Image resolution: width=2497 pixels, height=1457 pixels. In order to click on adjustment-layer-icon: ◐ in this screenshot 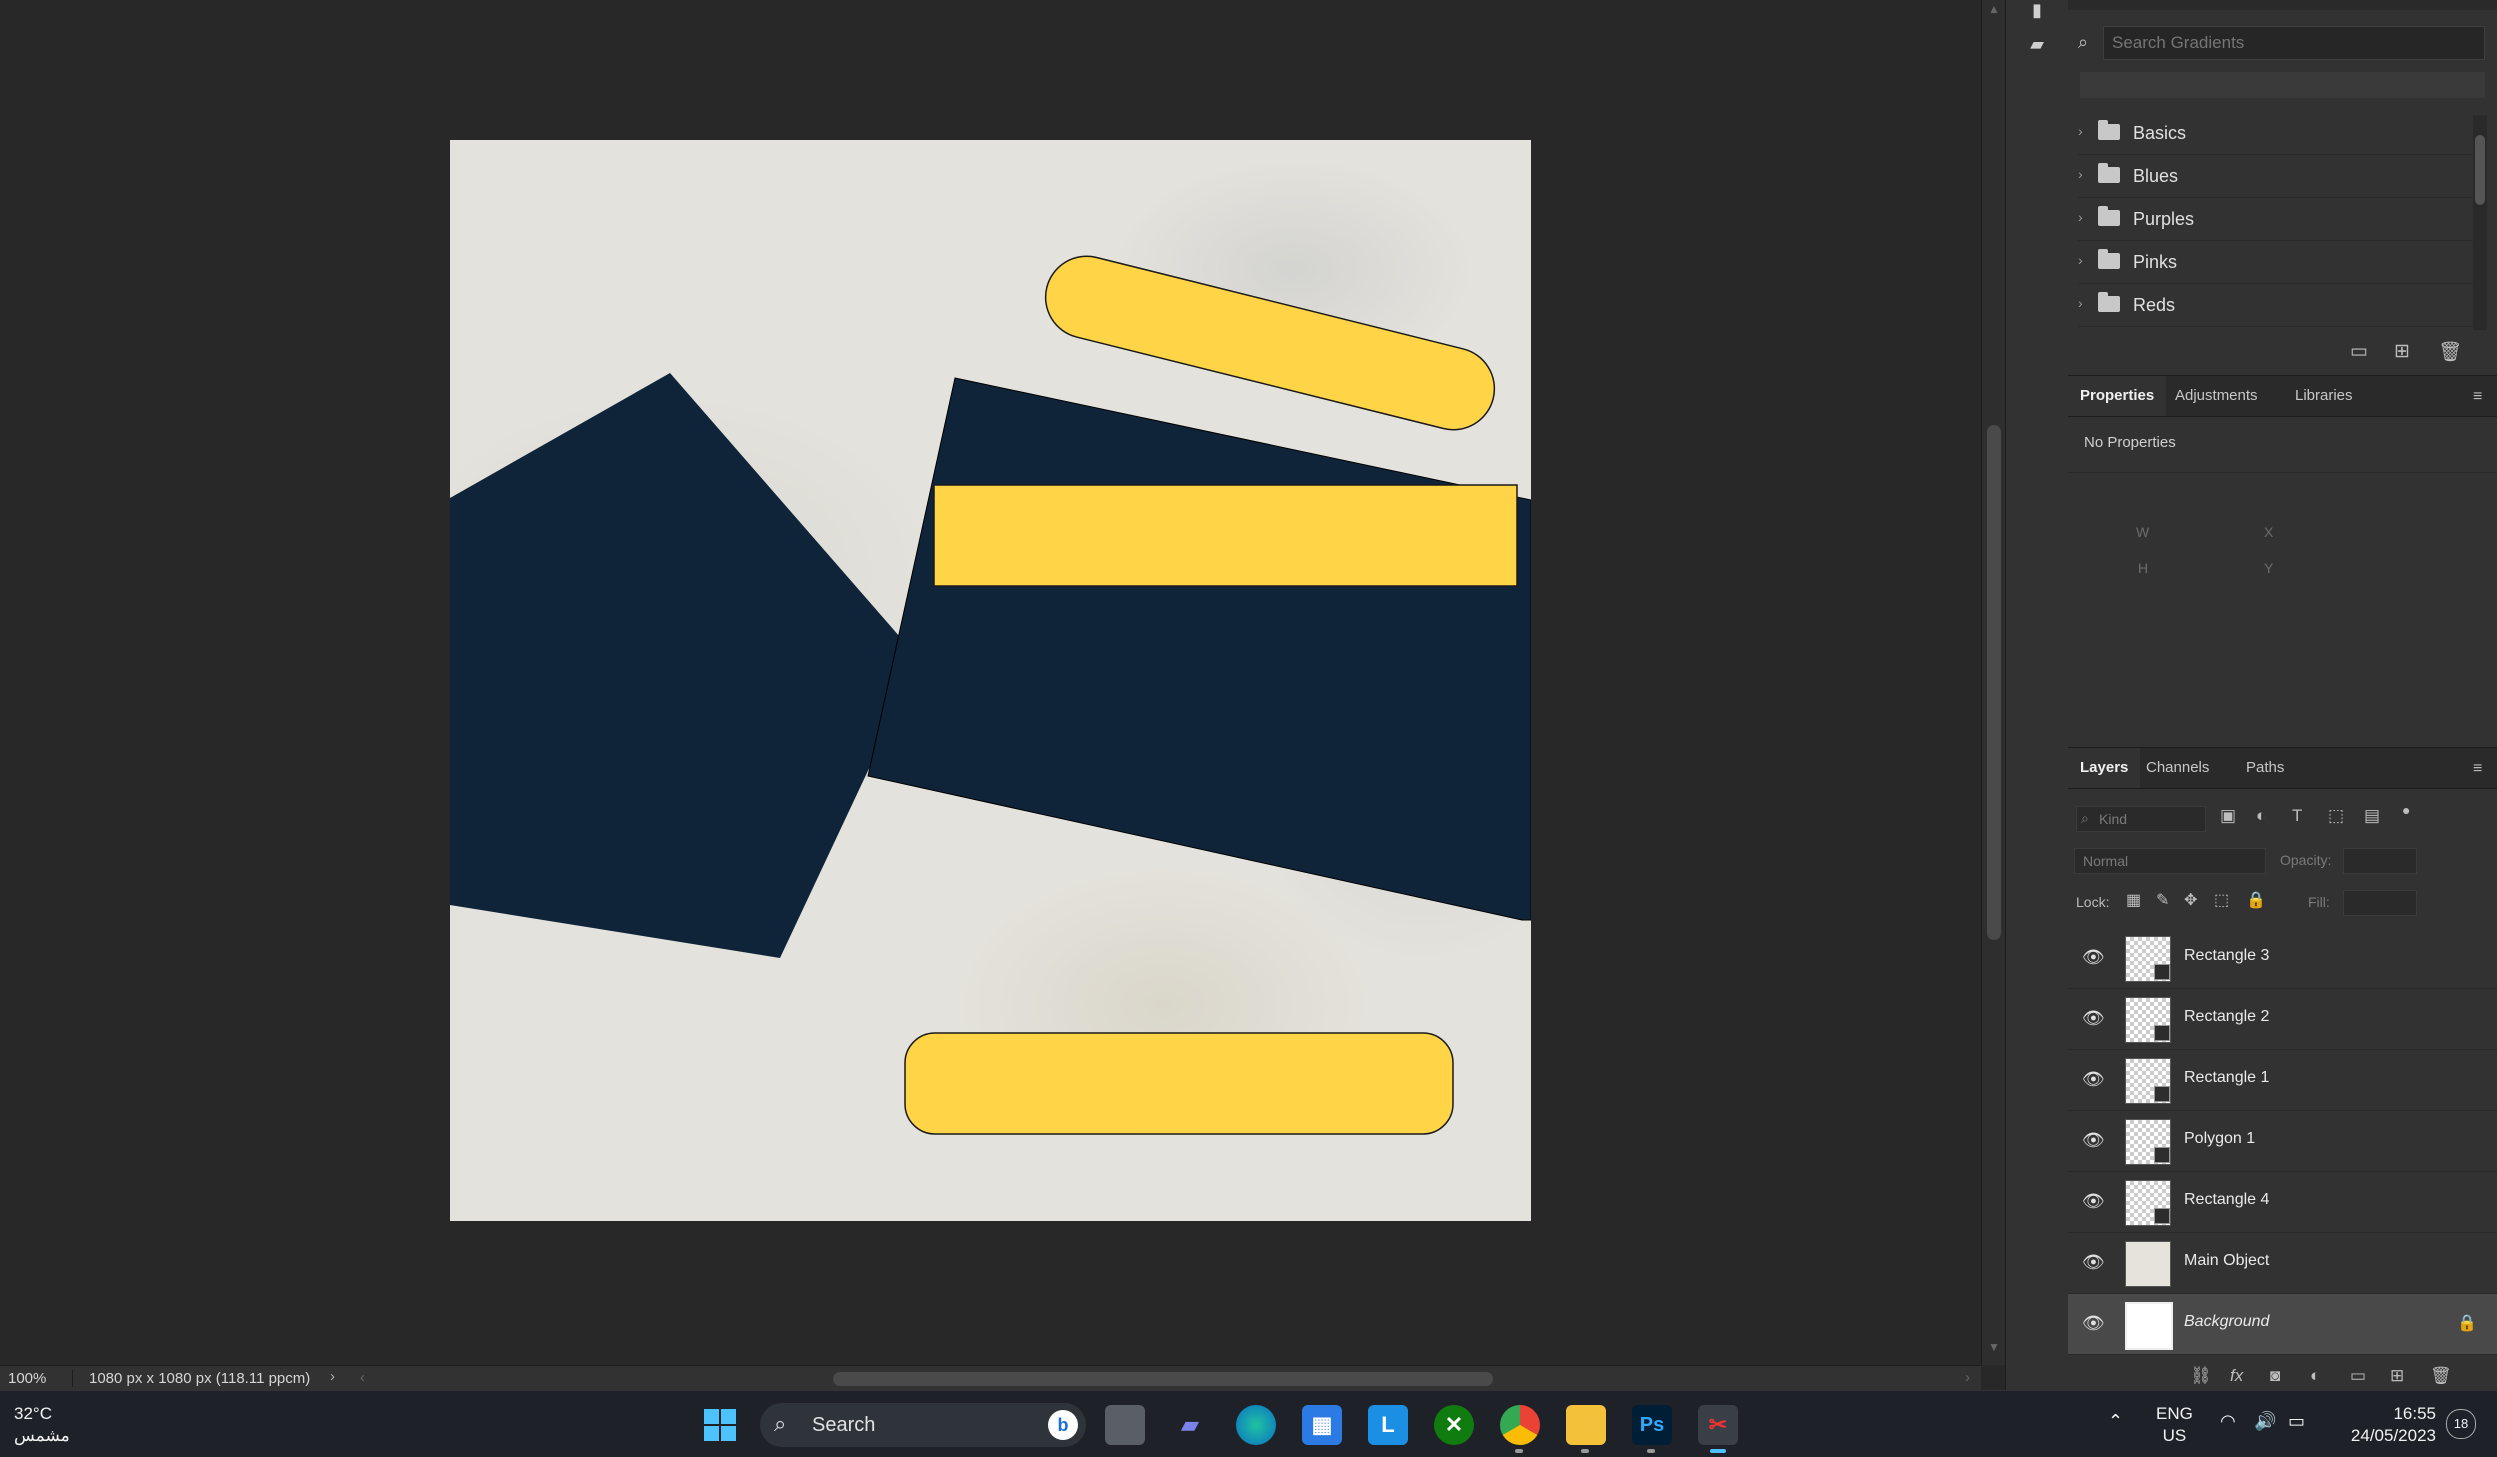, I will do `click(2315, 1376)`.